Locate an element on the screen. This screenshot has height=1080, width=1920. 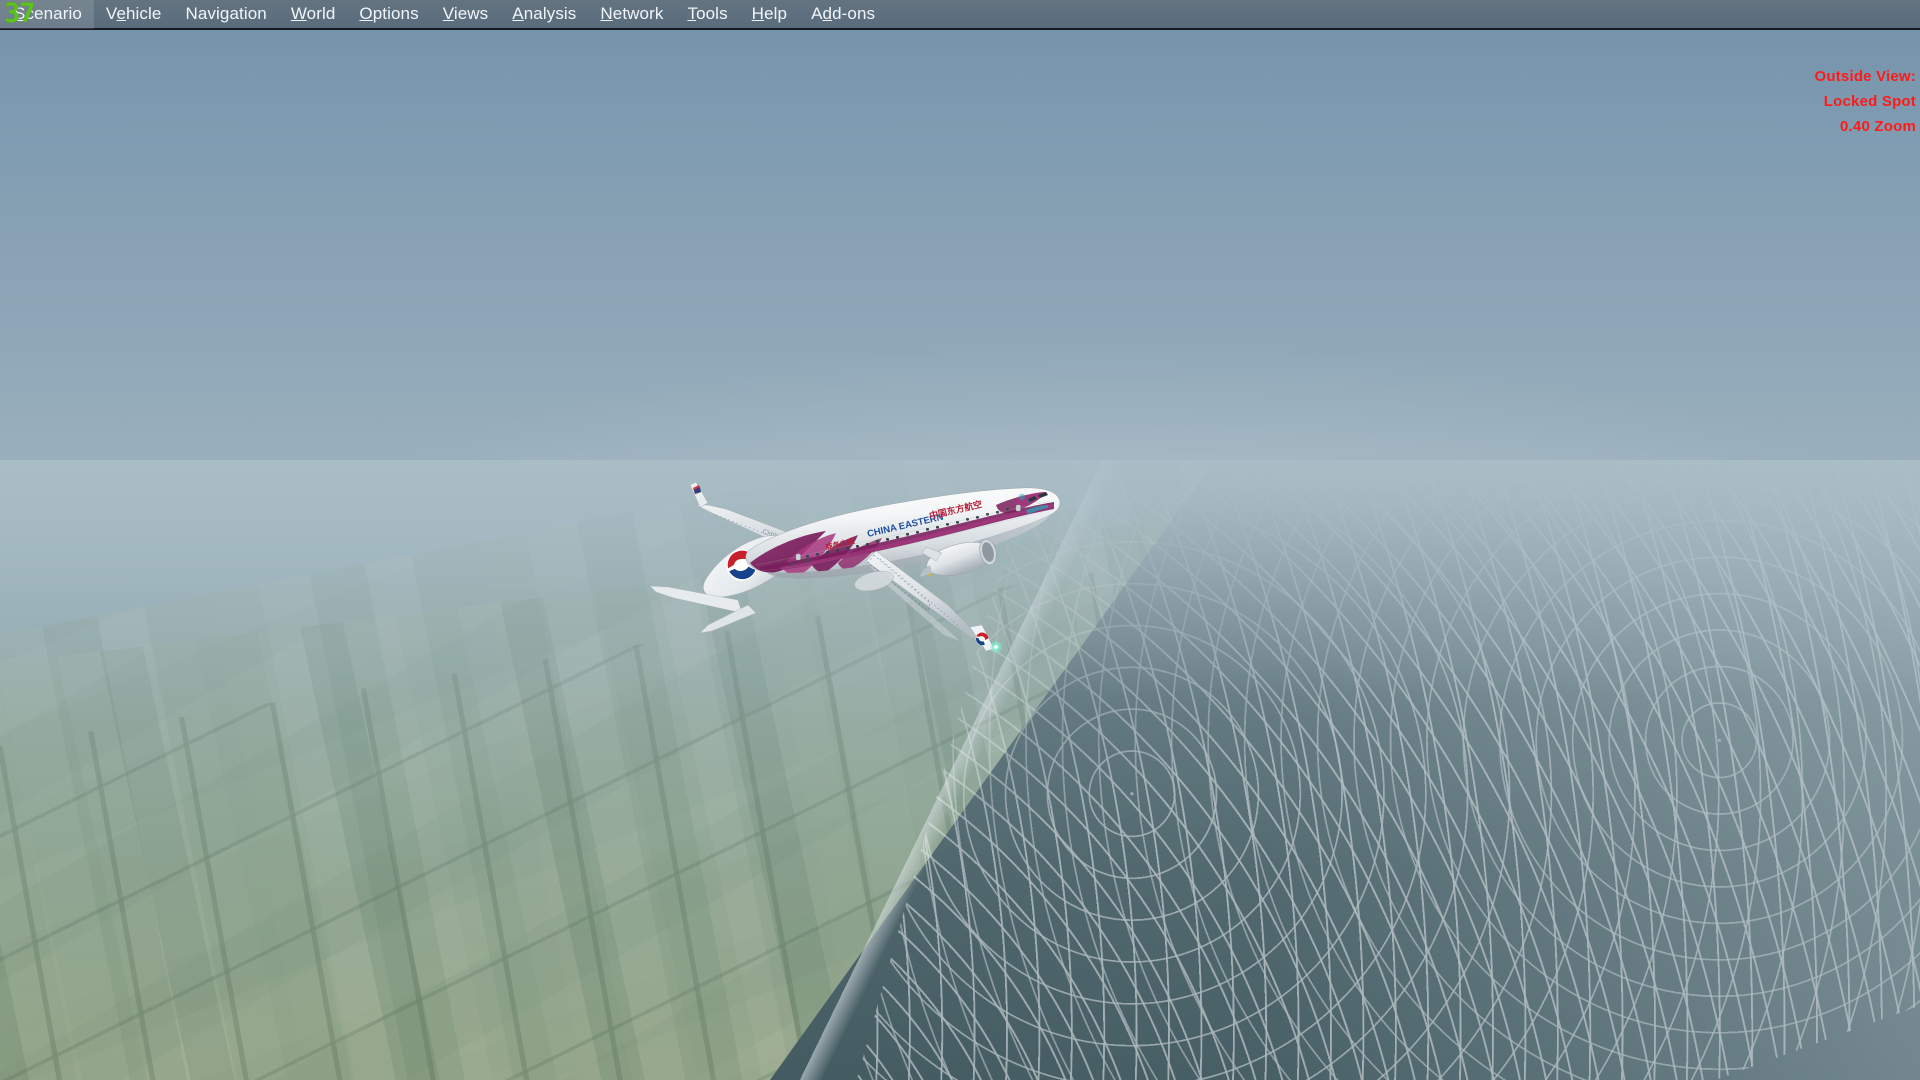
menu-vehicle-label: Vehicle is located at coordinates (133, 13).